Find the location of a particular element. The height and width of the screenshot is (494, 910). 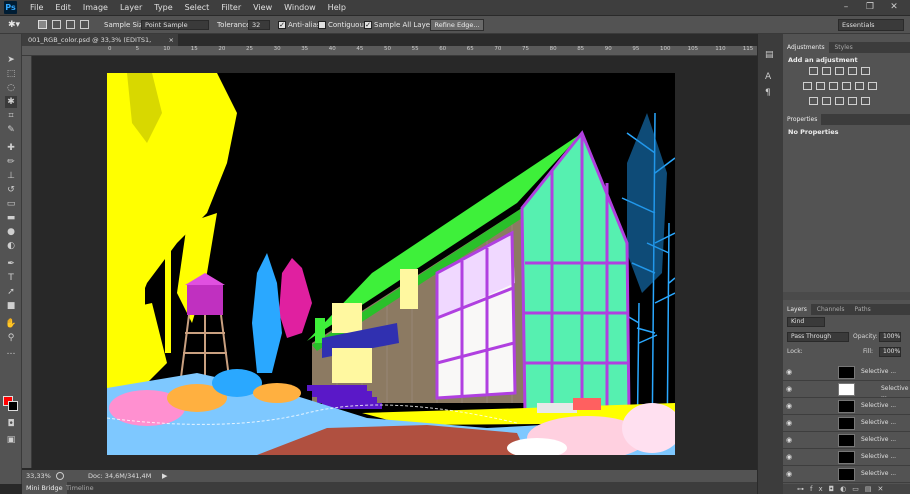

sample-all-layers-checkbox: ✓ is located at coordinates (368, 25).